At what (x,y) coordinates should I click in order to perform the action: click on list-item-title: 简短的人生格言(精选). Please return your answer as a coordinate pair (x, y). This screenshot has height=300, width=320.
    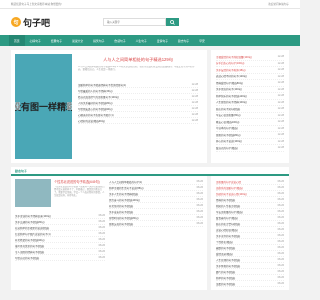
    Looking at the image, I should click on (228, 206).